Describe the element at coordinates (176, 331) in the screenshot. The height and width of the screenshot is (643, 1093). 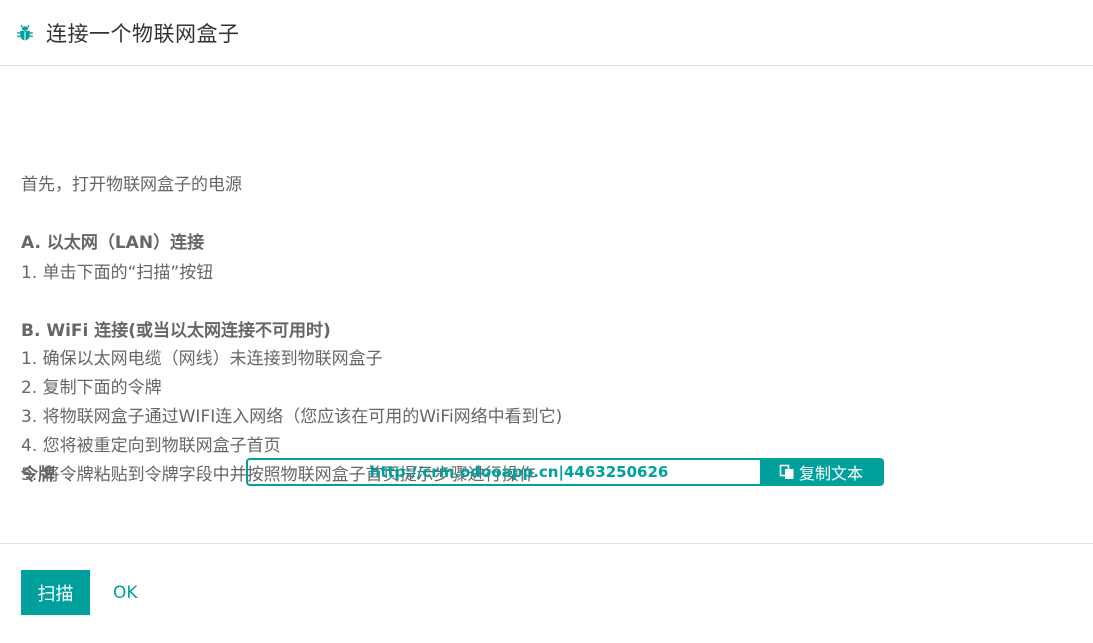
I see `section-b-heading: B. WiFi 连接(或当以太网连接不可用时)` at that location.